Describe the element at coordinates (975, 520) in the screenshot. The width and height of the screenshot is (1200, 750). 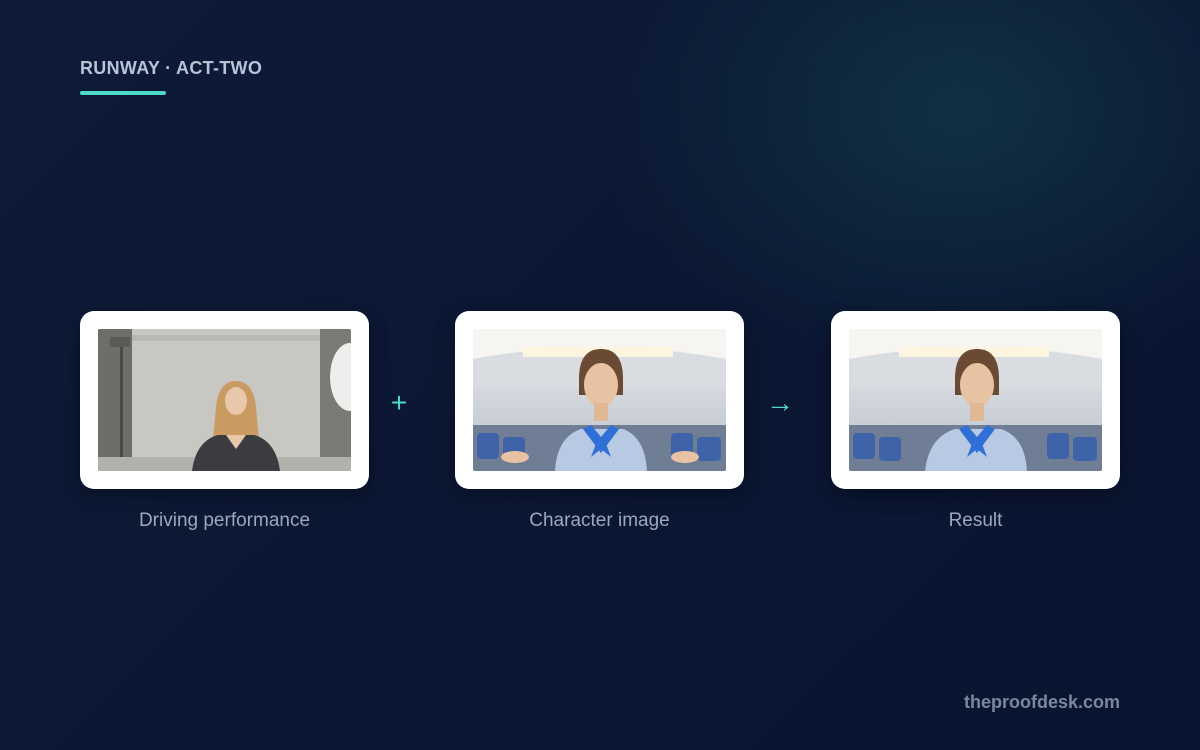
I see `result-label: Result` at that location.